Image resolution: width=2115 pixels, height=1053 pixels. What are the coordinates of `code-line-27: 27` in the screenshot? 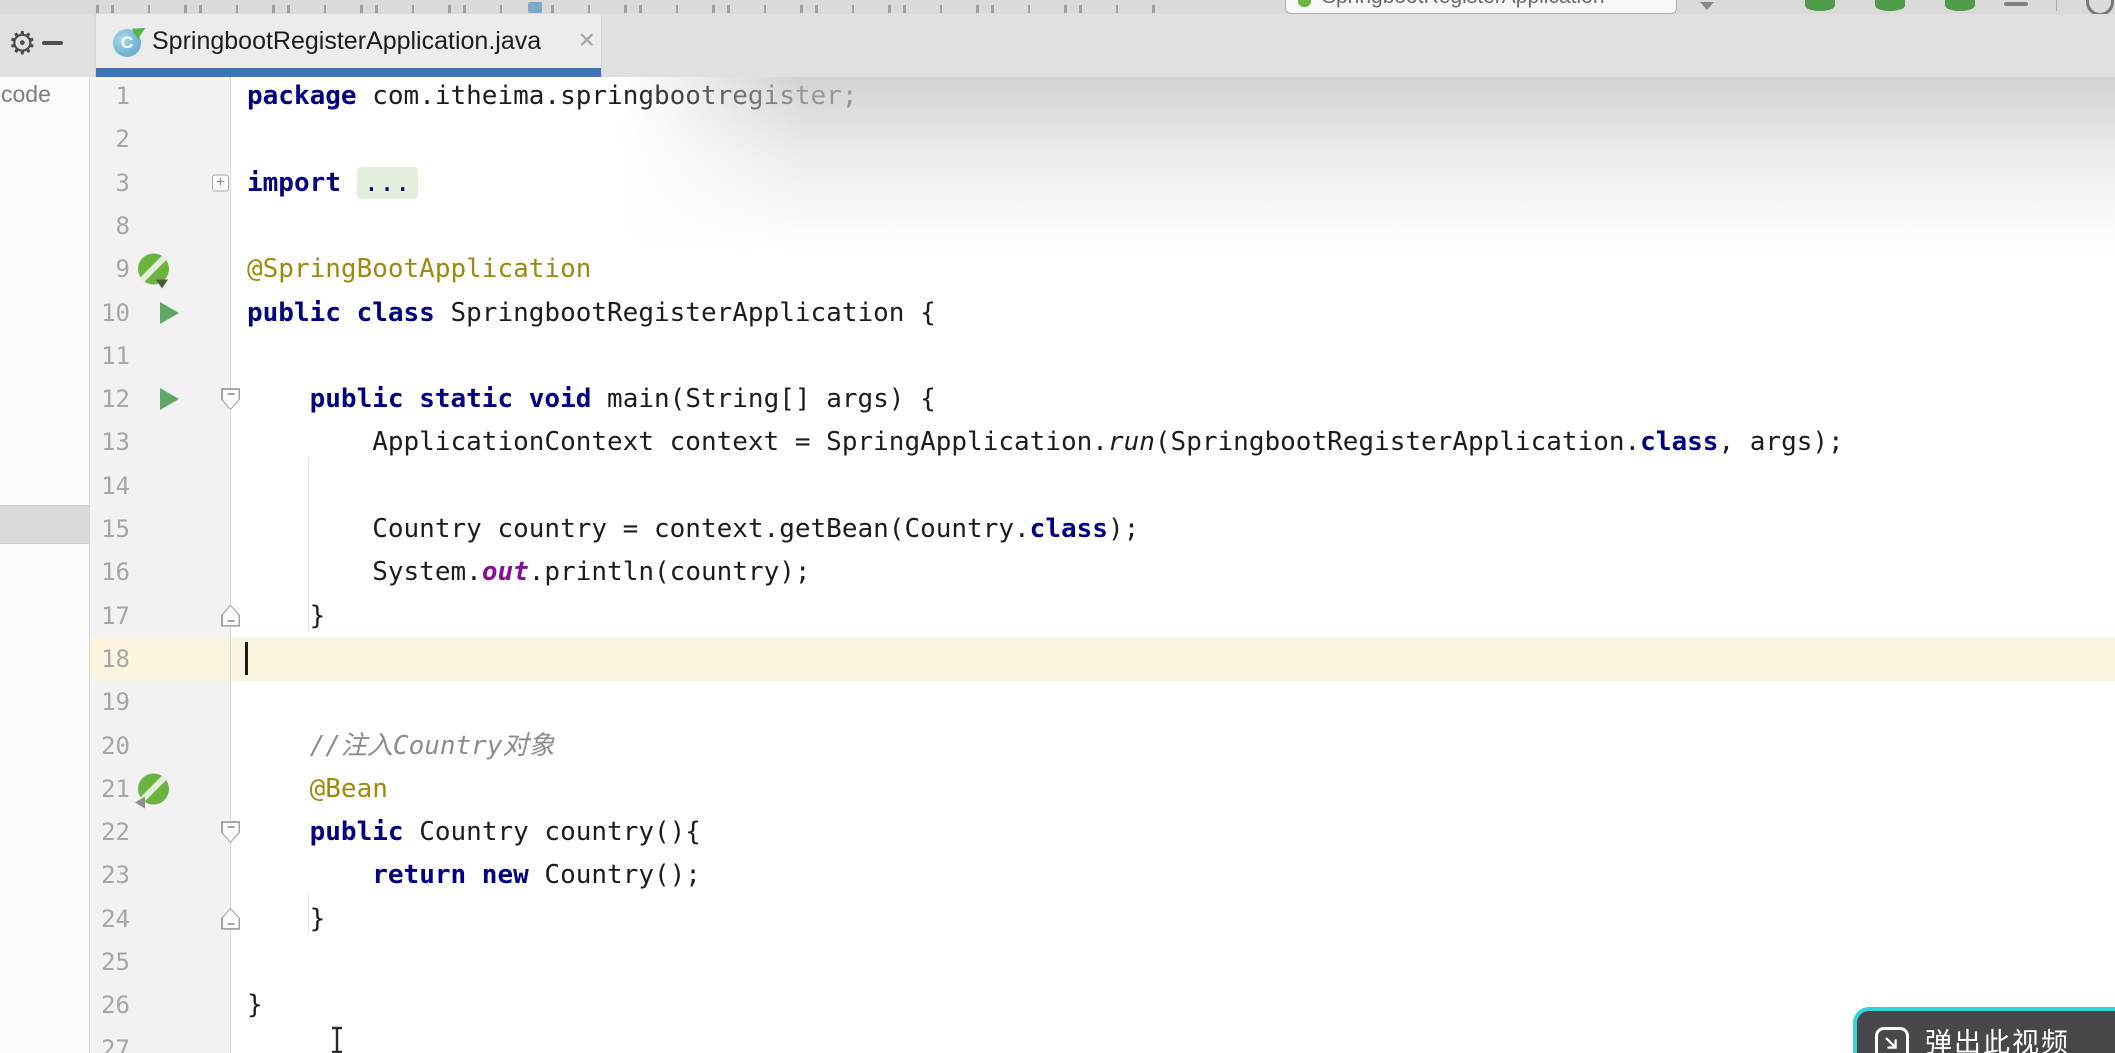 It's located at (1102, 1040).